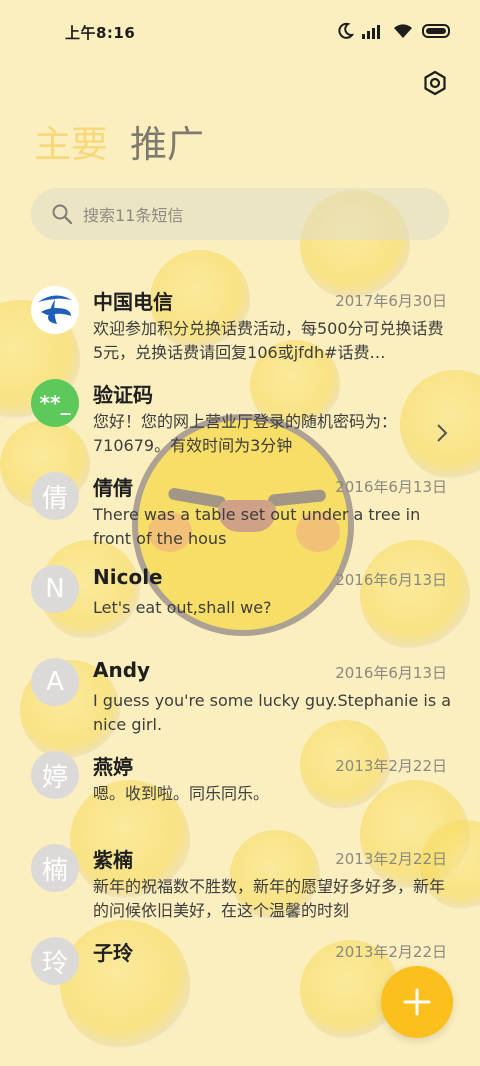 This screenshot has width=480, height=1066. What do you see at coordinates (123, 395) in the screenshot?
I see `sender-name: 验证码` at bounding box center [123, 395].